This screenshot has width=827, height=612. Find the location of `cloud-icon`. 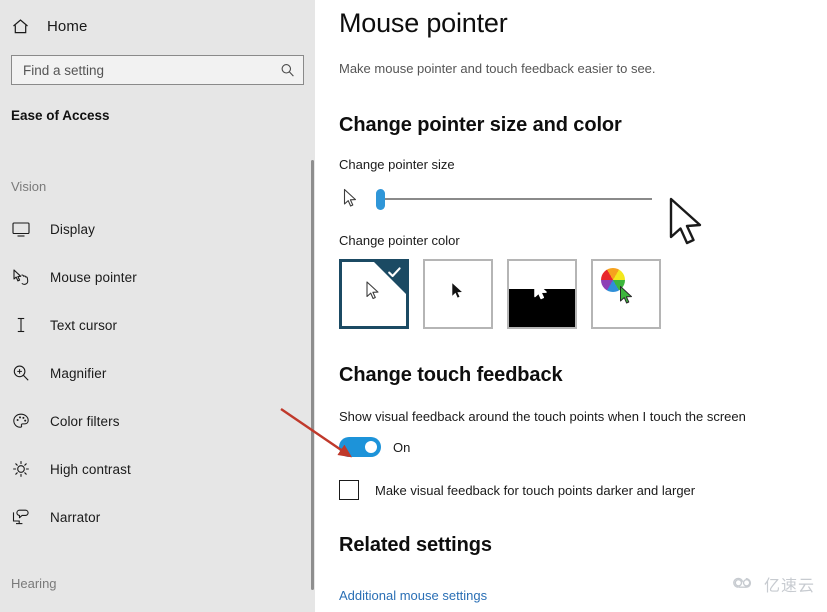

cloud-icon is located at coordinates (745, 584).